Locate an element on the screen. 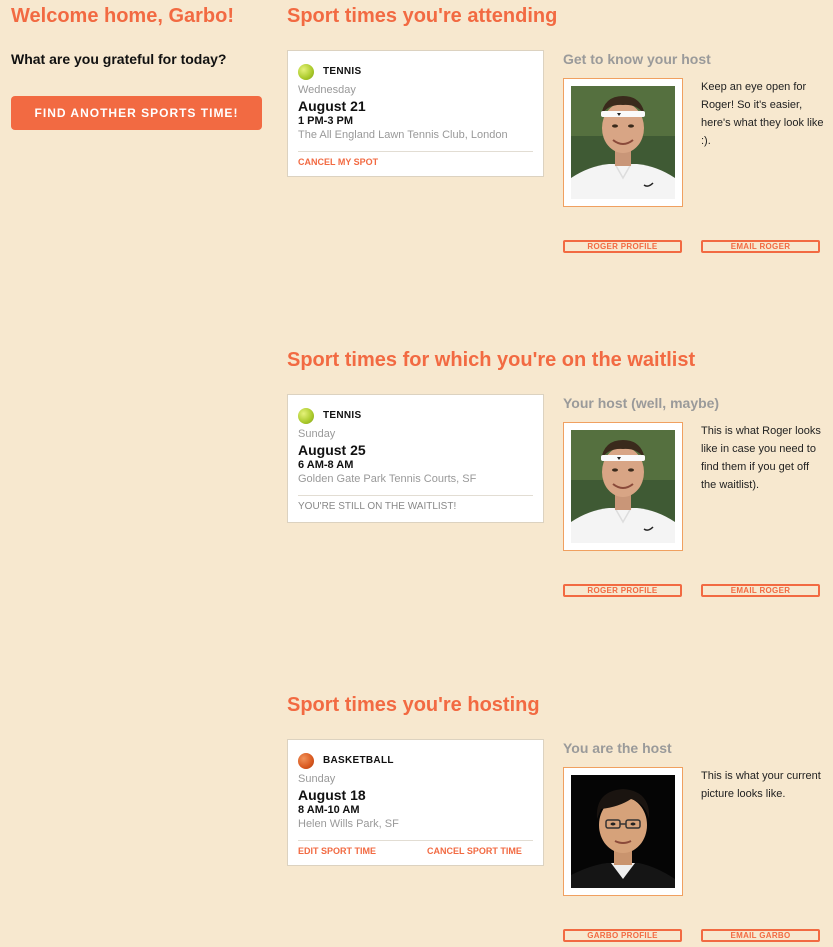  sport-name: BASKETBALL is located at coordinates (358, 760).